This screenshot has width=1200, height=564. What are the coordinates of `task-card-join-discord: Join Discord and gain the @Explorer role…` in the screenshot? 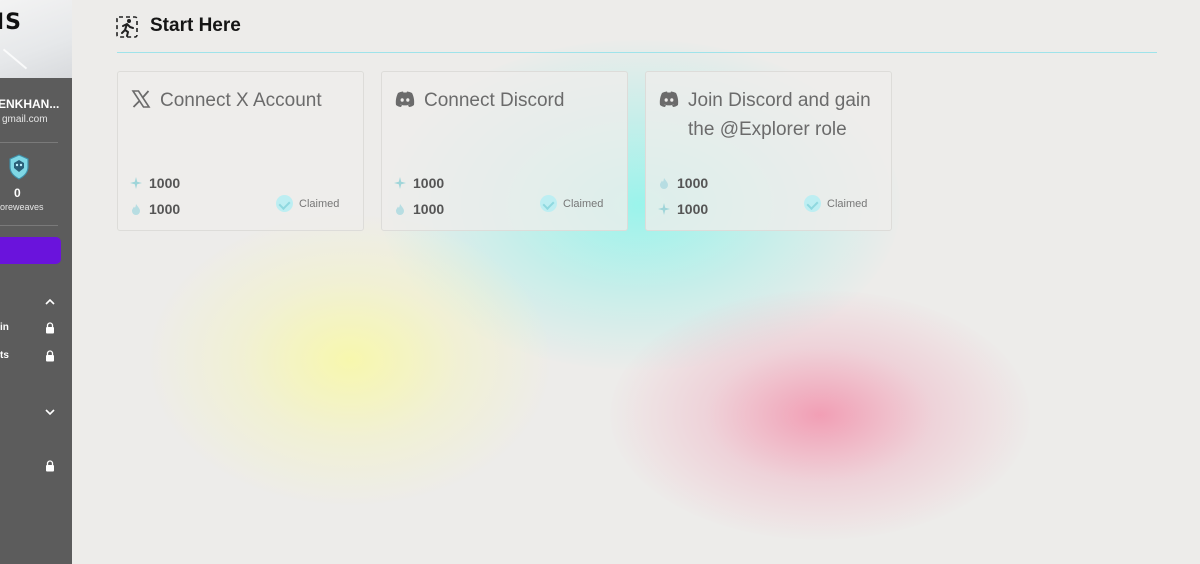 It's located at (768, 151).